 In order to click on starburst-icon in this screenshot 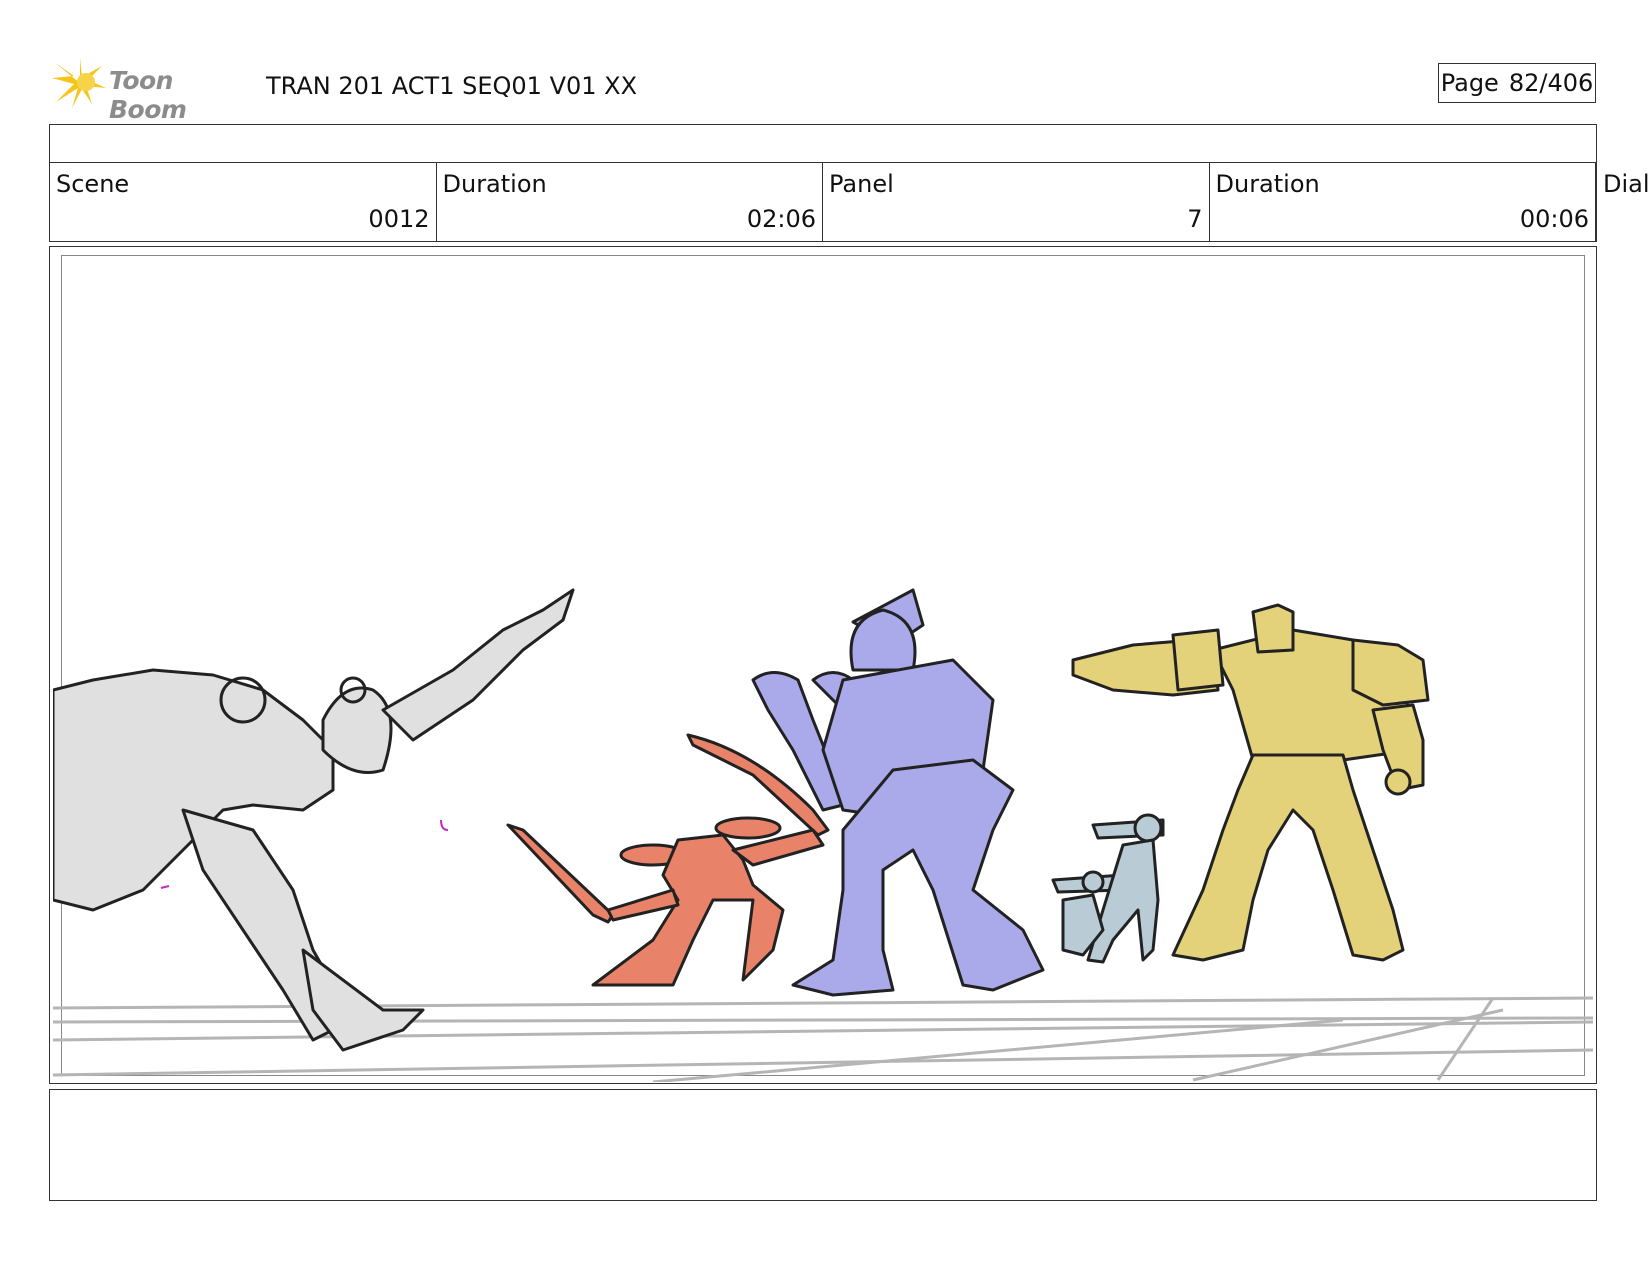, I will do `click(79, 83)`.